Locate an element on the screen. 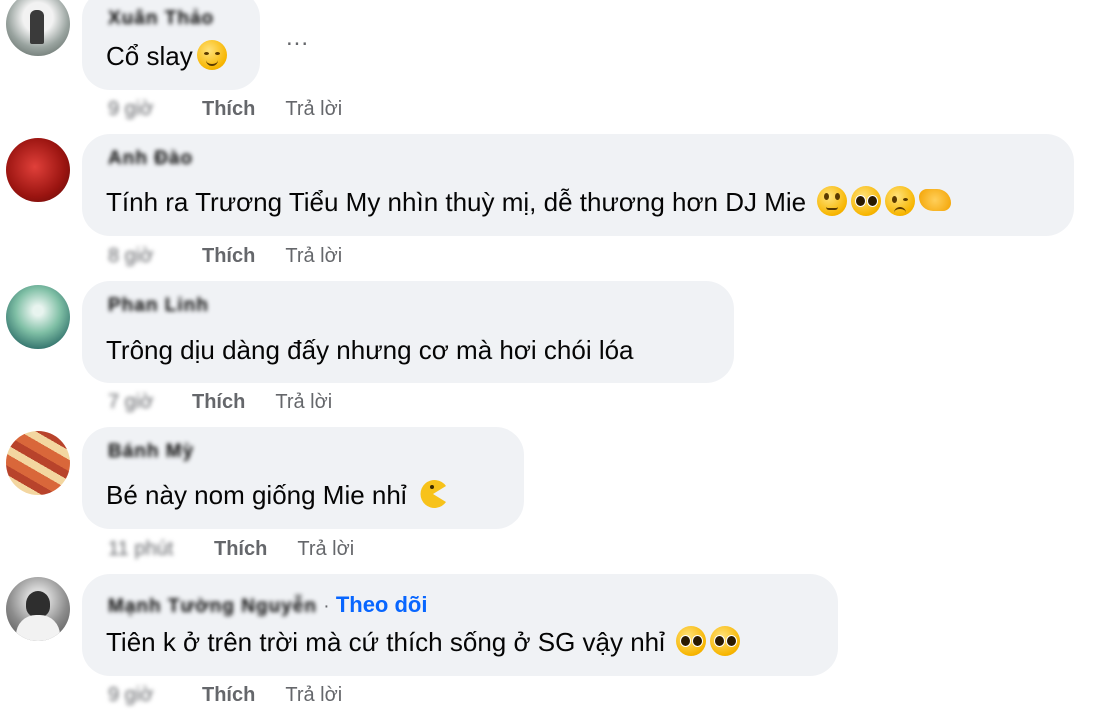 This screenshot has width=1118, height=715. comment-actions: 8 giờ Thích Trả lời is located at coordinates (225, 256).